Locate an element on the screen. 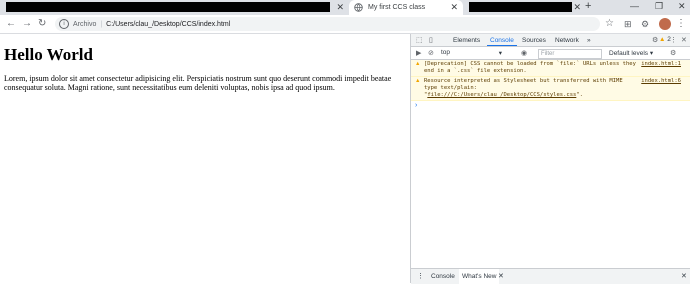  message-text-end: ". is located at coordinates (579, 95).